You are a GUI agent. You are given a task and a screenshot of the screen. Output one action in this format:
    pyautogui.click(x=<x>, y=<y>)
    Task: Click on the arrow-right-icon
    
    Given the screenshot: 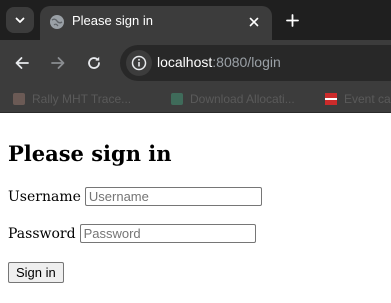 What is the action you would take?
    pyautogui.click(x=58, y=63)
    